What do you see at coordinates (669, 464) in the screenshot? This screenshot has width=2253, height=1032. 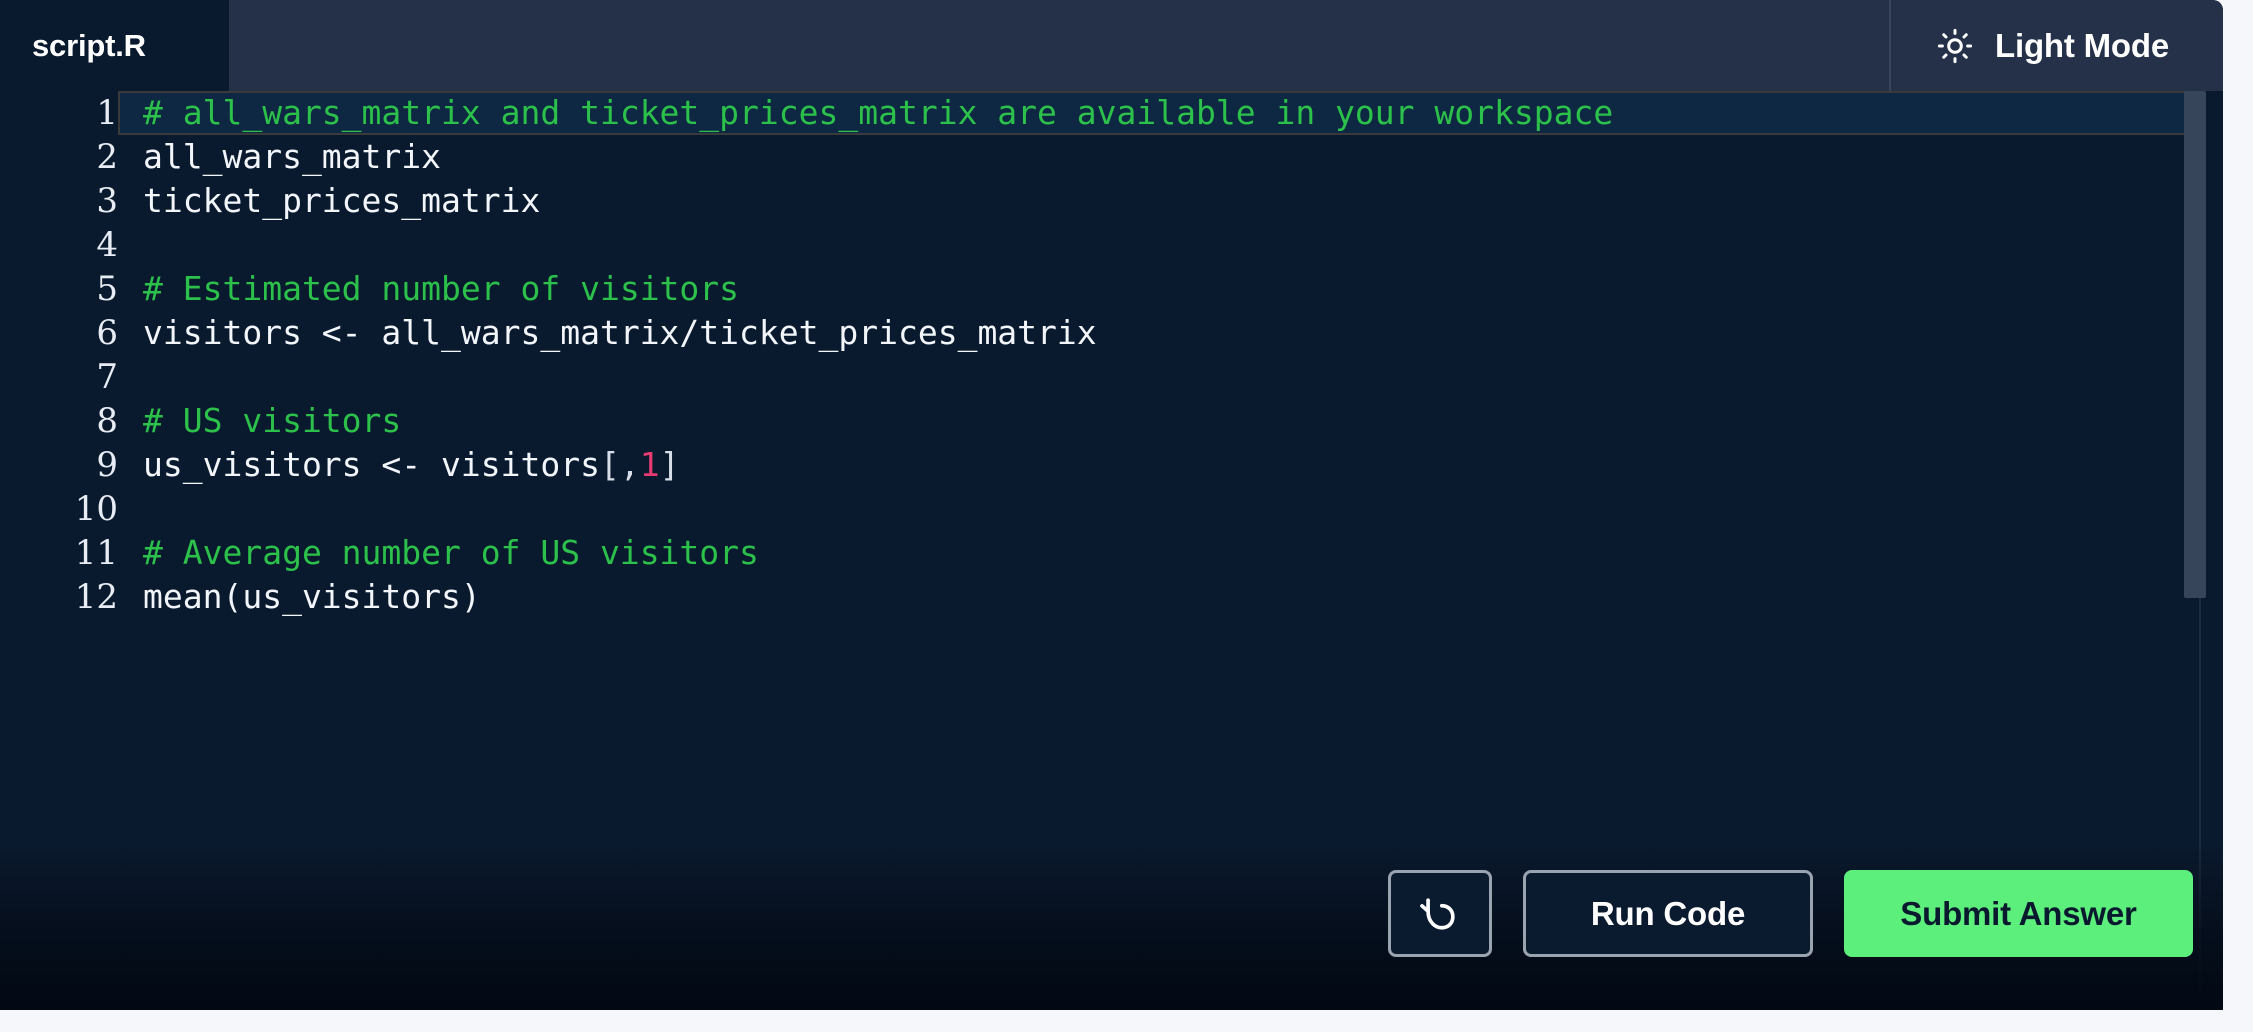 I see `code-token-punct: ]` at bounding box center [669, 464].